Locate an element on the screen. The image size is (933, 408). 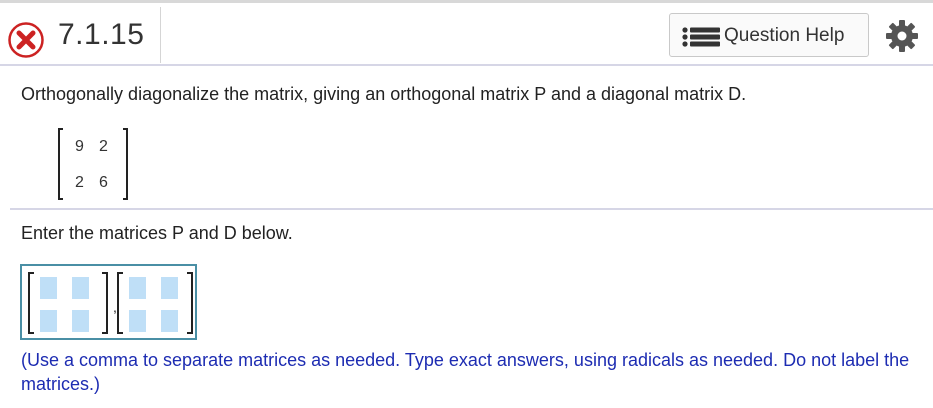
header-separator is located at coordinates (466, 65).